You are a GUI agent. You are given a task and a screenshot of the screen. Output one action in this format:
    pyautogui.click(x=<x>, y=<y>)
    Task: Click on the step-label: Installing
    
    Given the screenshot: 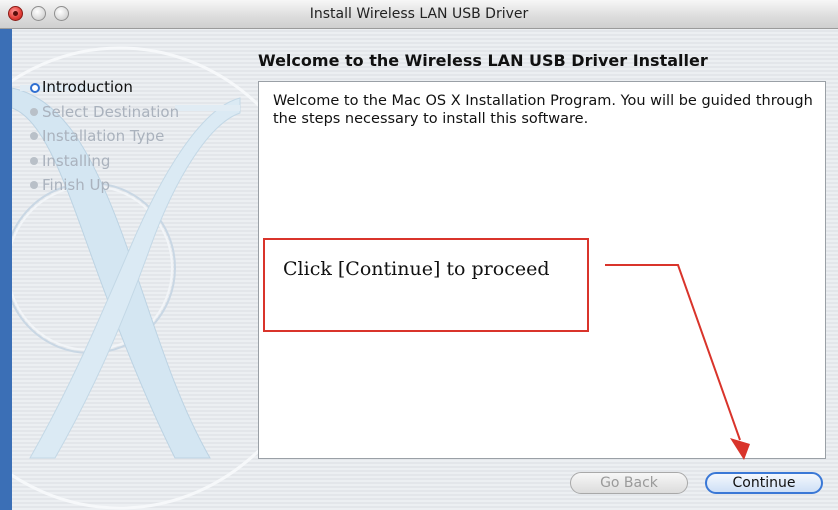 What is the action you would take?
    pyautogui.click(x=76, y=160)
    